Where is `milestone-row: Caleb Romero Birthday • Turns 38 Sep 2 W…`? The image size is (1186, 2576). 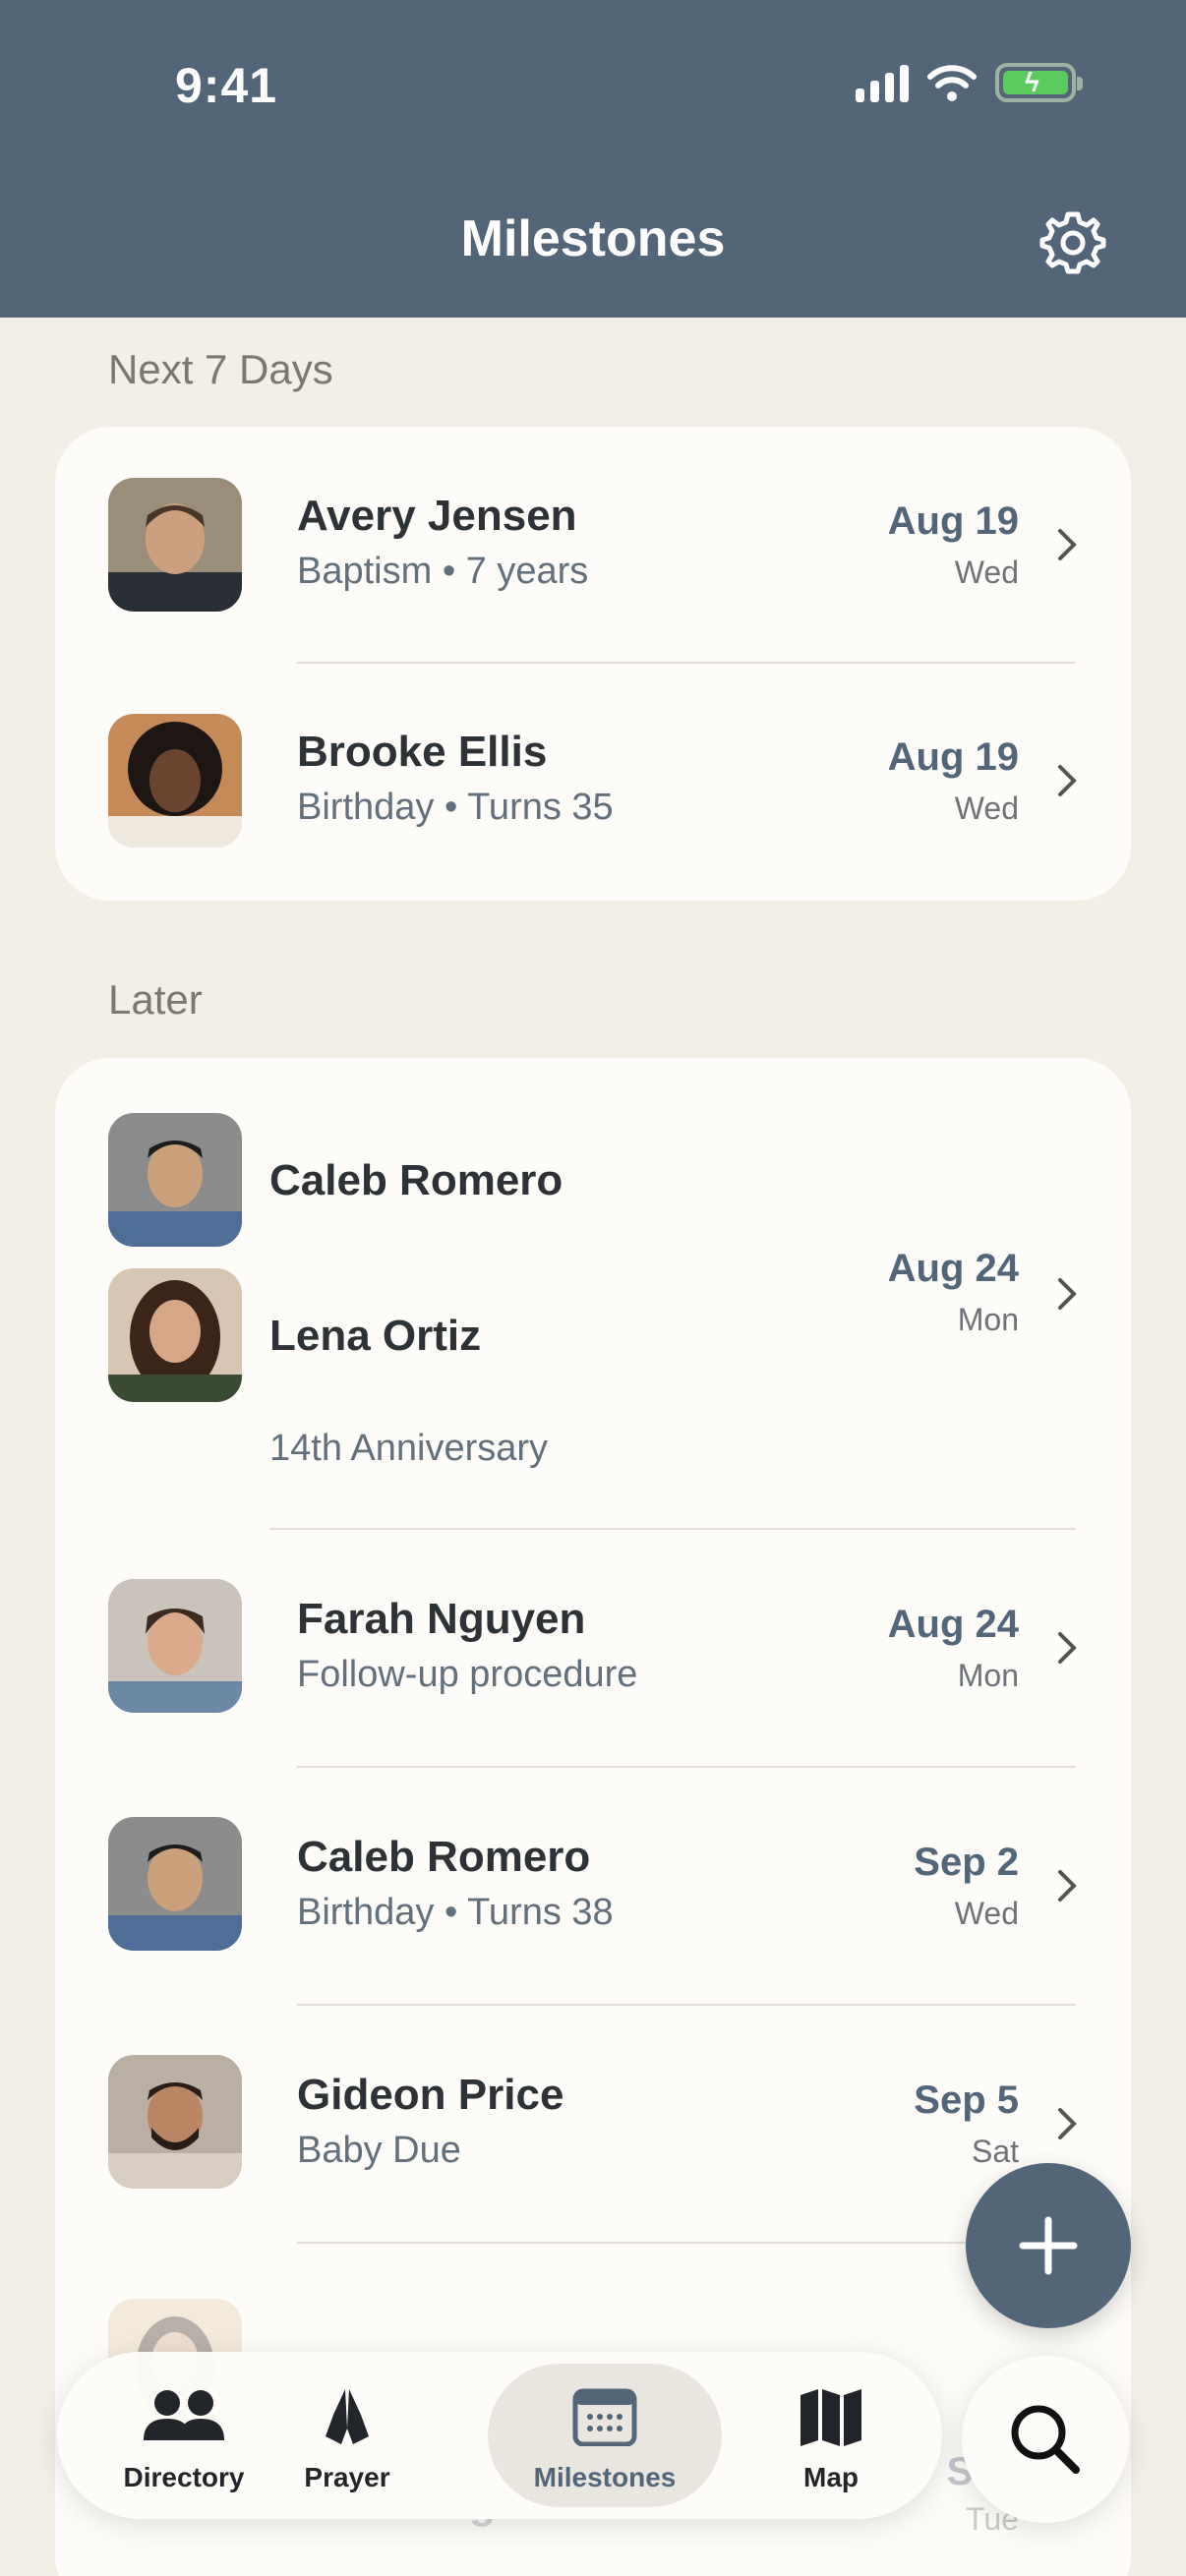 milestone-row: Caleb Romero Birthday • Turns 38 Sep 2 W… is located at coordinates (593, 1887).